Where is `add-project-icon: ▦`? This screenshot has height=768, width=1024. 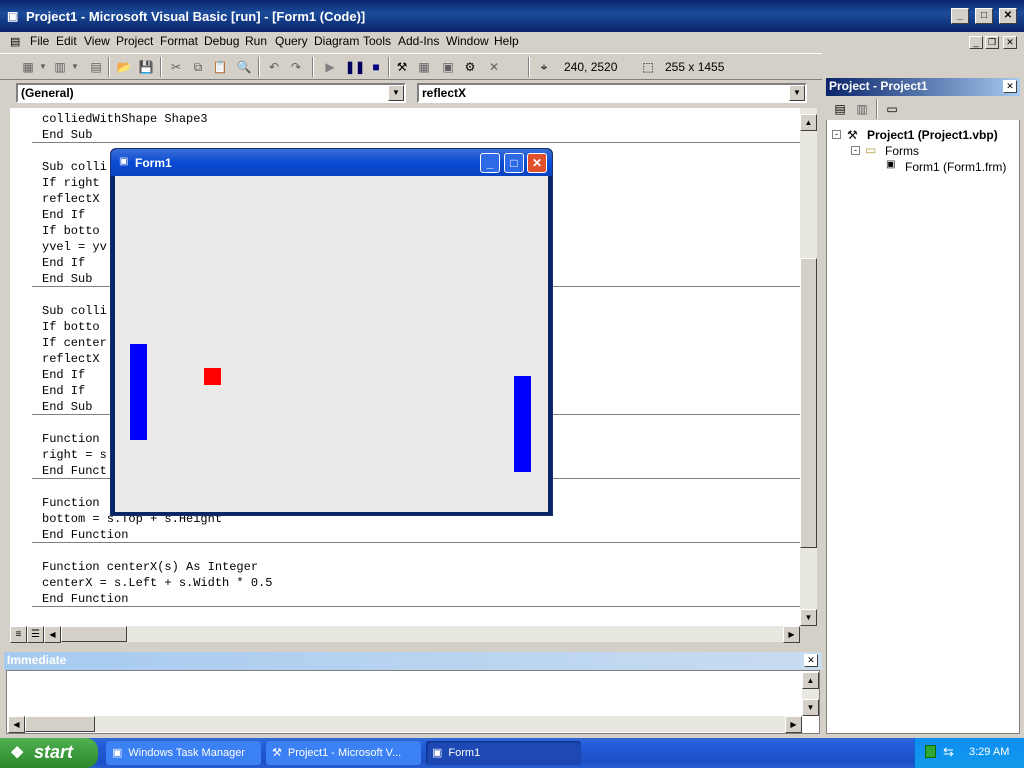
add-project-icon: ▦ is located at coordinates (28, 67).